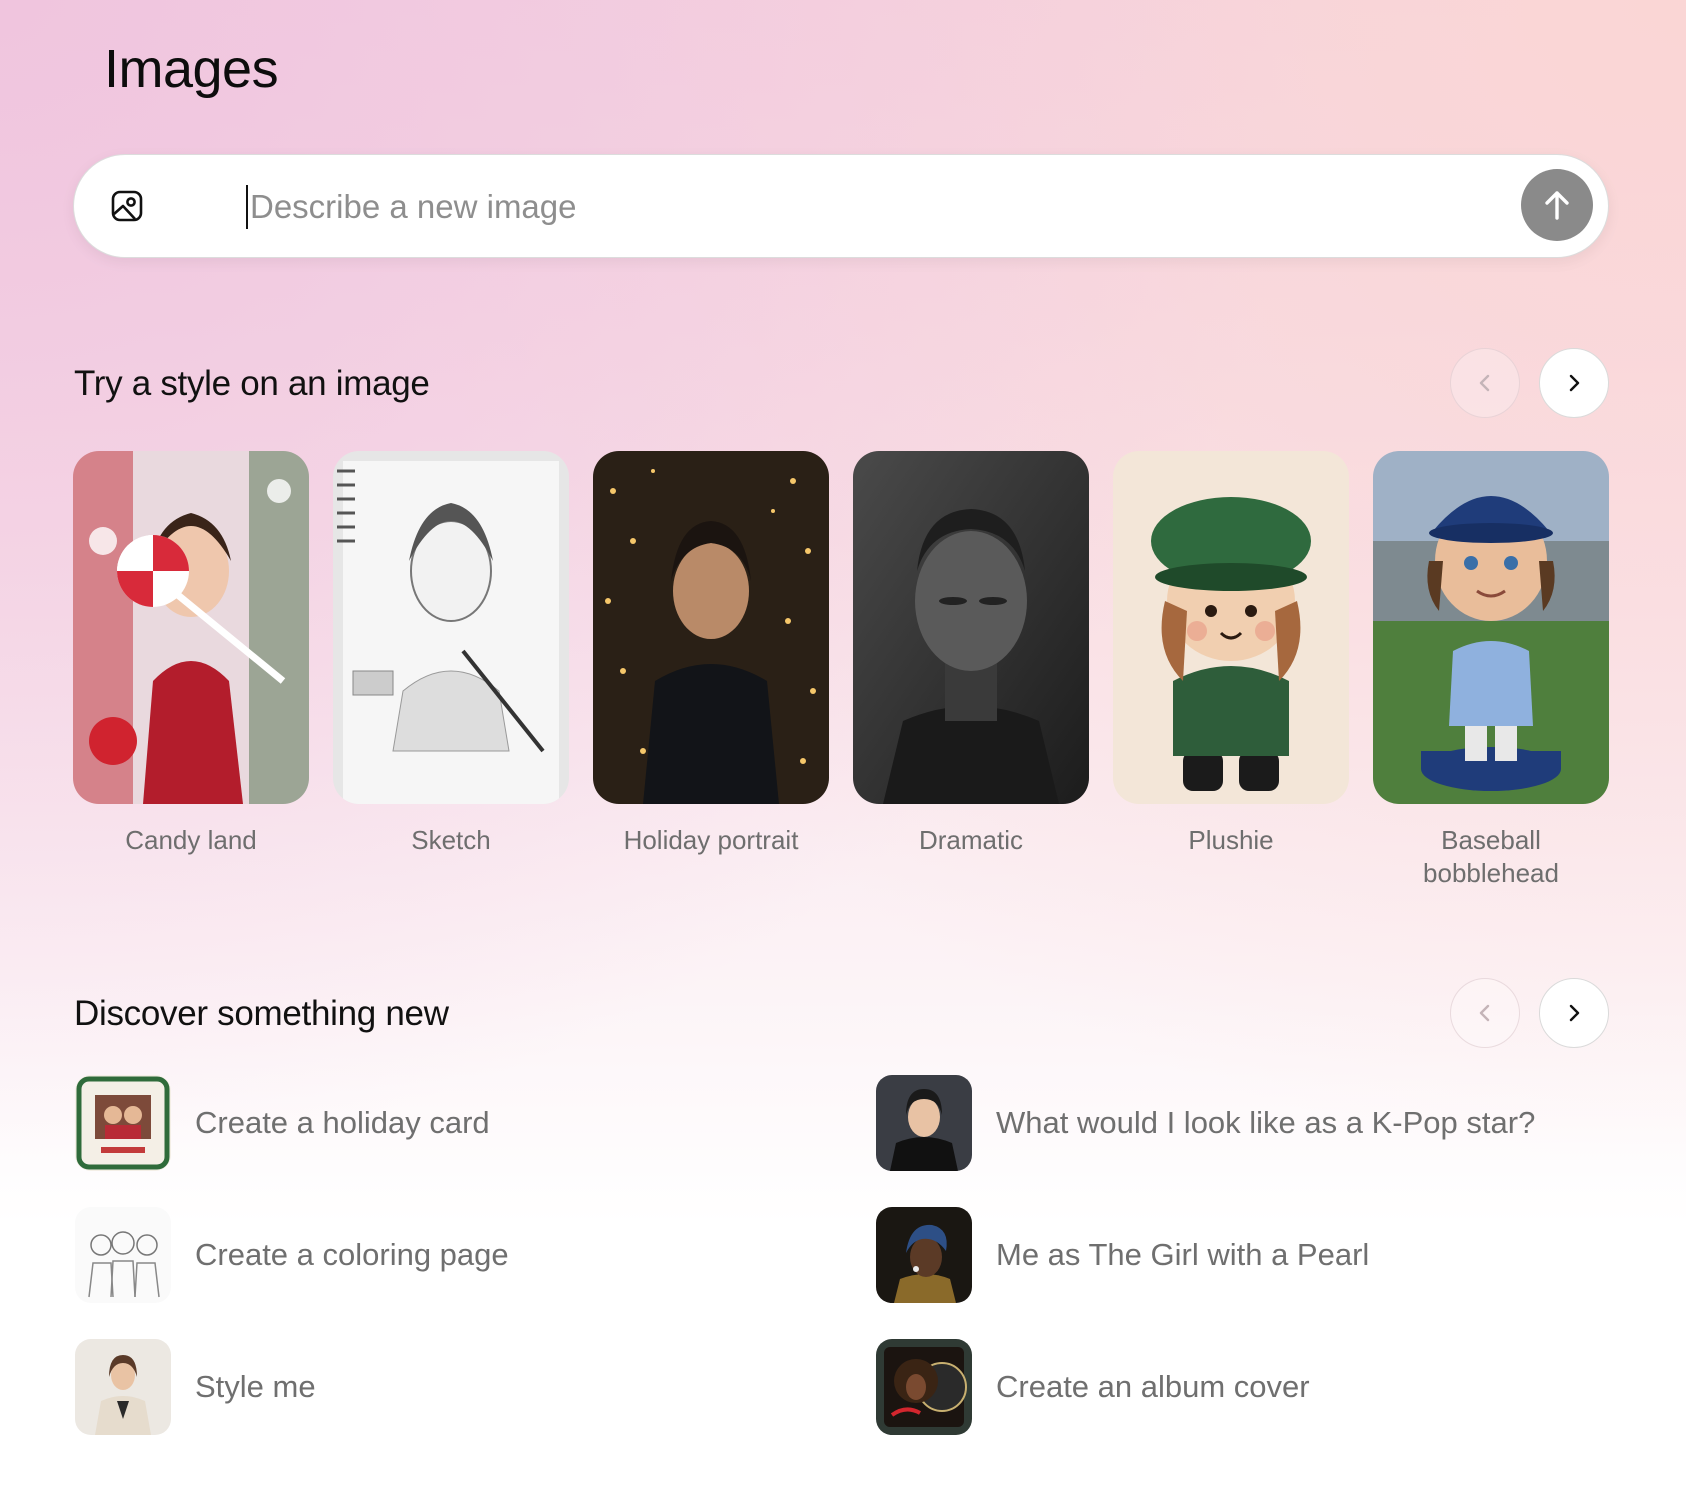  What do you see at coordinates (924, 1387) in the screenshot?
I see `album-cover-thumbnail` at bounding box center [924, 1387].